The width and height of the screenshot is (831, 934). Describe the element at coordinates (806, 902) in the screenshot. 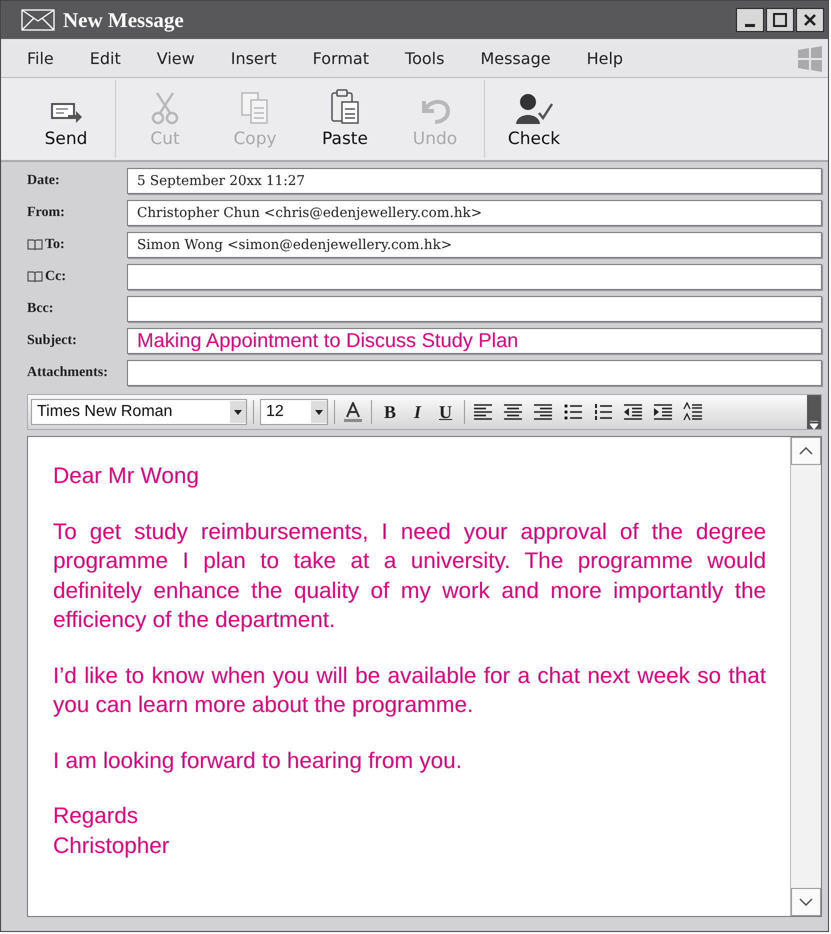

I see `scroll-down-button` at that location.